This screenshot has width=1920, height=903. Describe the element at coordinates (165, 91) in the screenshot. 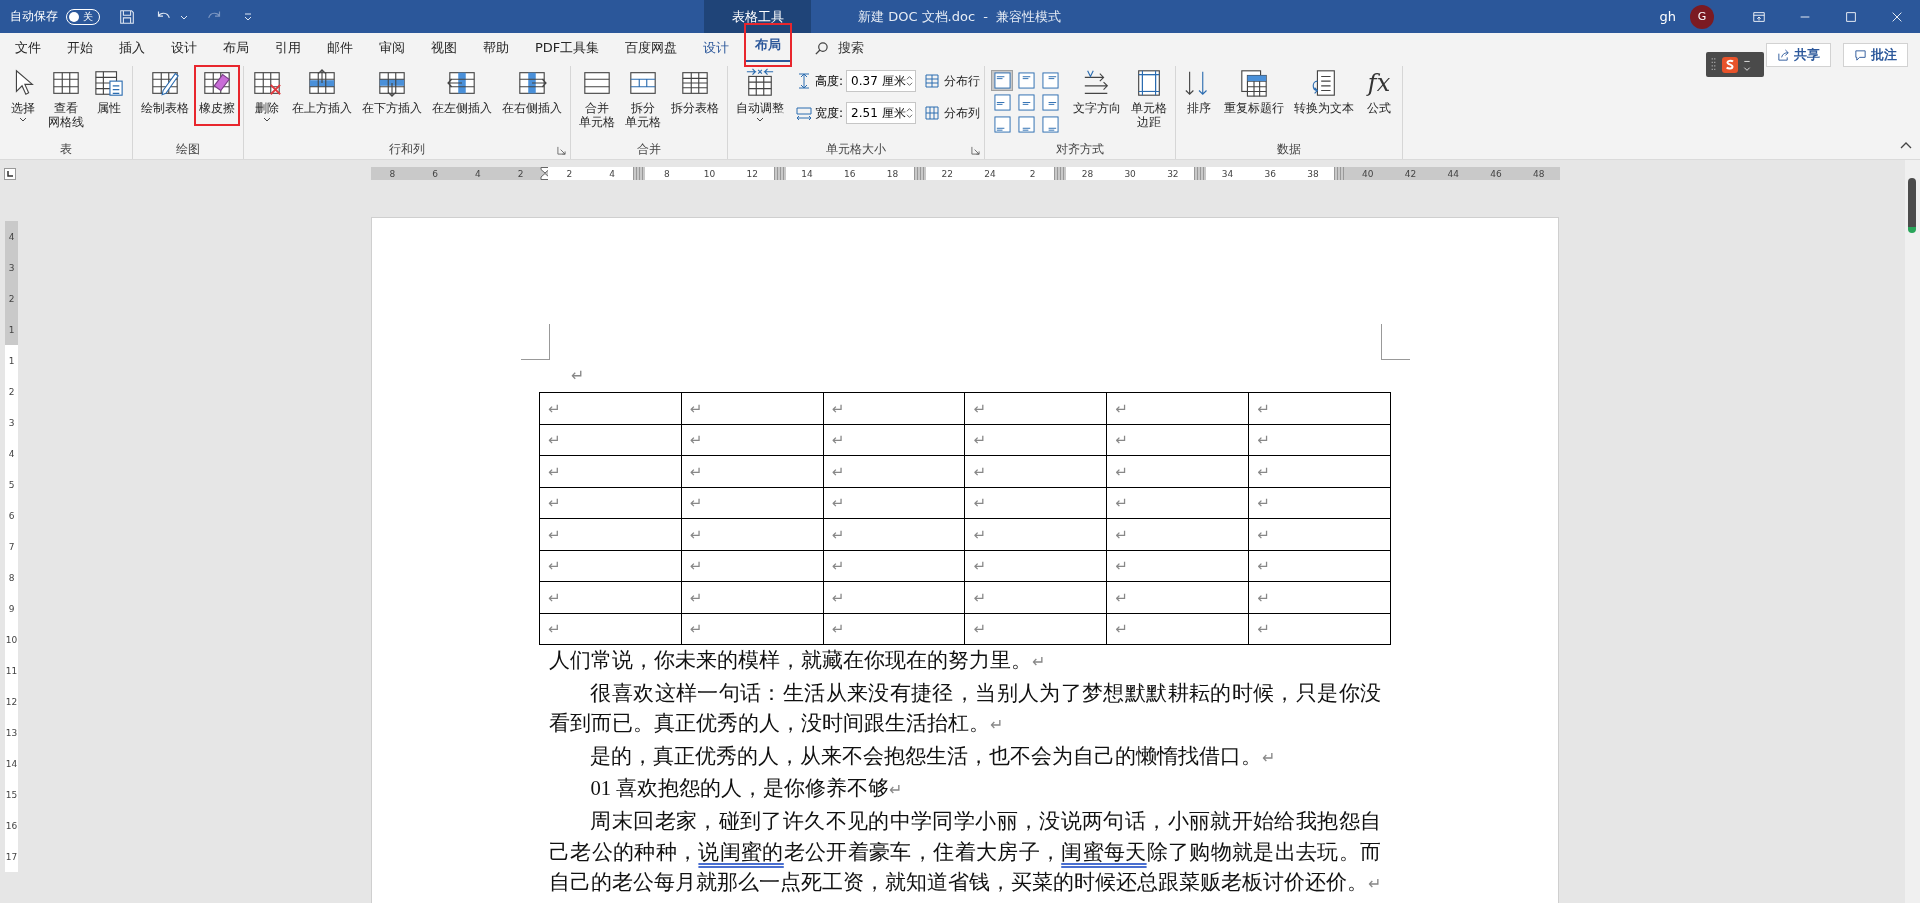

I see `ribbon-button: 绘制表格` at that location.